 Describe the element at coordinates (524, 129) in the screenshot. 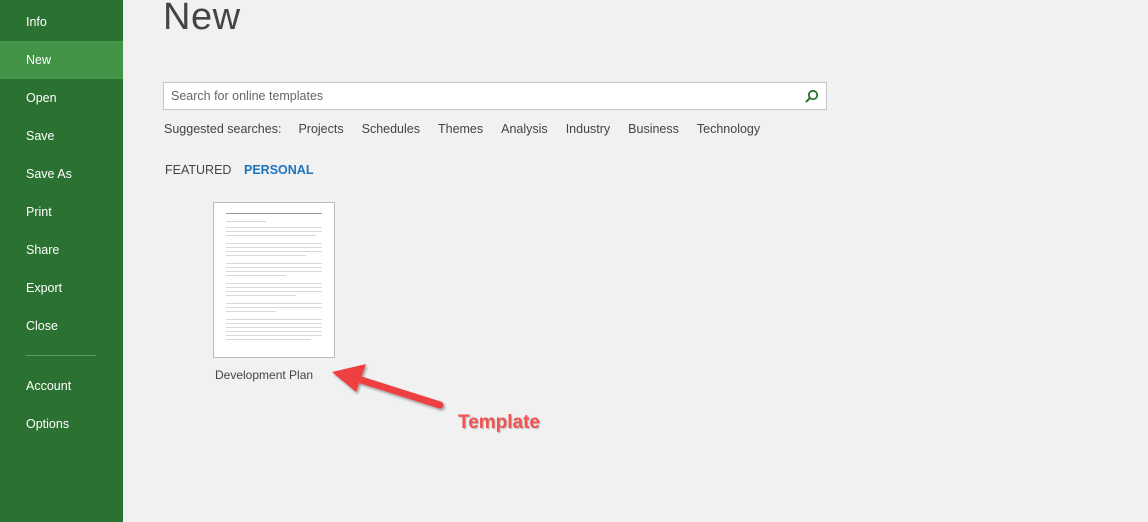

I see `suggested-link-analysis: Analysis` at that location.